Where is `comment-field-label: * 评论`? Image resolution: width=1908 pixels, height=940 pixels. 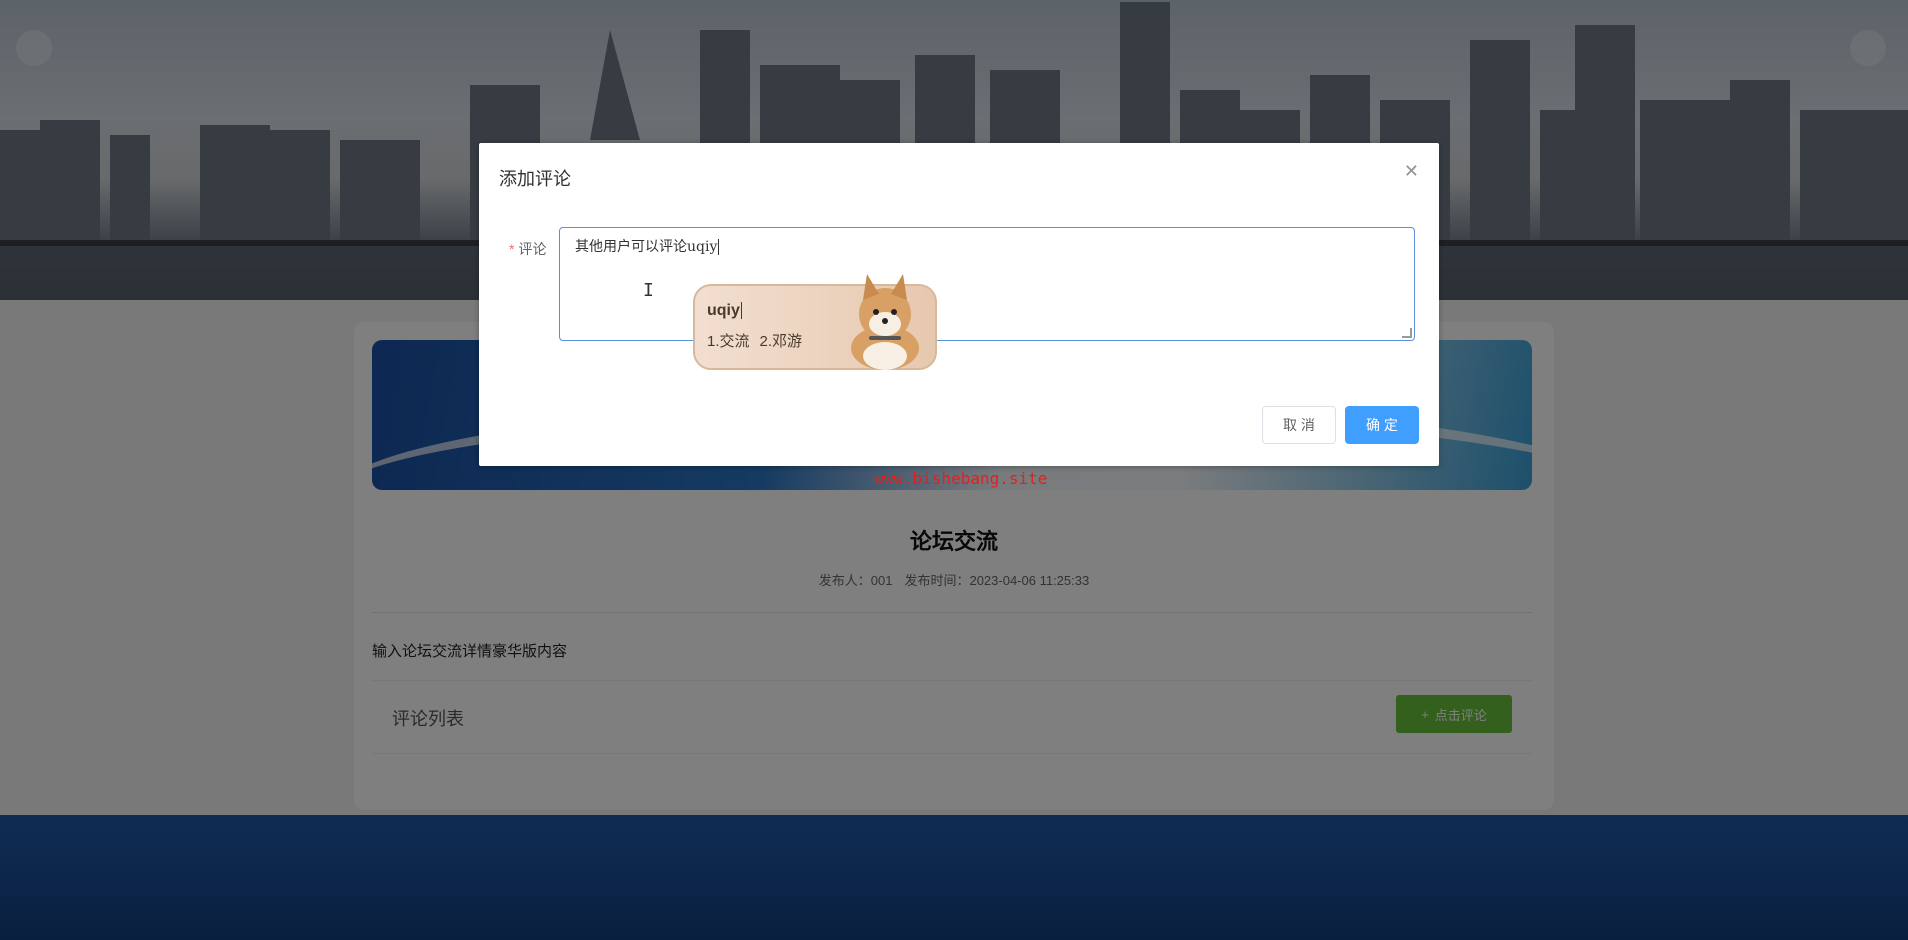
comment-field-label: * 评论 is located at coordinates (527, 249).